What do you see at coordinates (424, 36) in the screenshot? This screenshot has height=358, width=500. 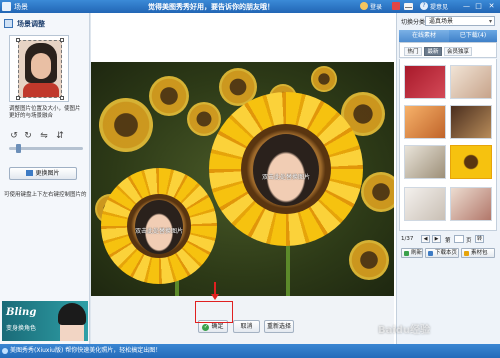 I see `tab-online-materials: 在线素材` at bounding box center [424, 36].